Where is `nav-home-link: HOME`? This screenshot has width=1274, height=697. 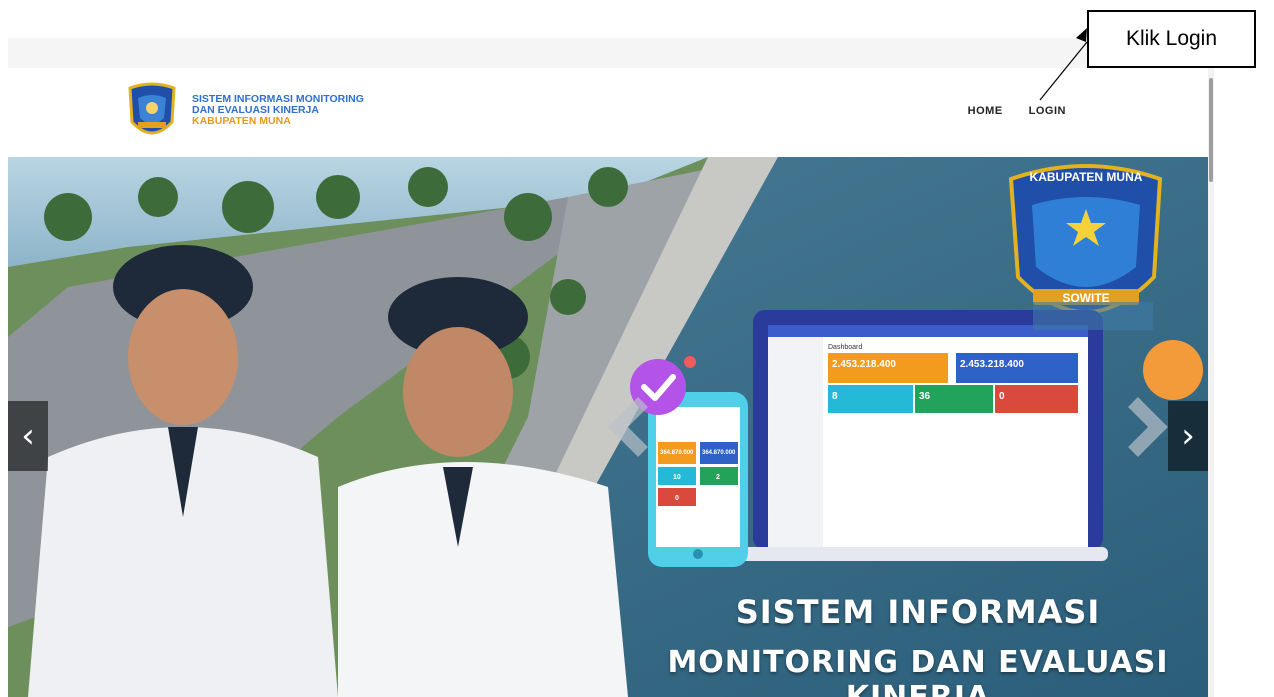 nav-home-link: HOME is located at coordinates (985, 111).